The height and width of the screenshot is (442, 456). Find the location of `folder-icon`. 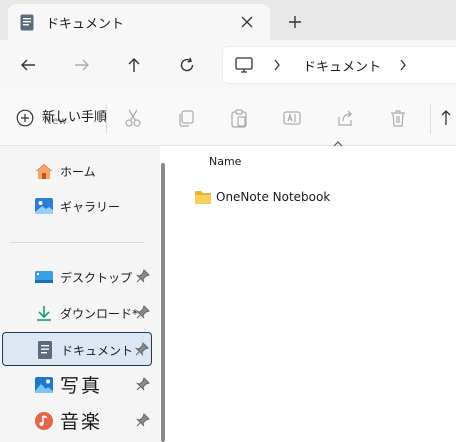

folder-icon is located at coordinates (203, 197).